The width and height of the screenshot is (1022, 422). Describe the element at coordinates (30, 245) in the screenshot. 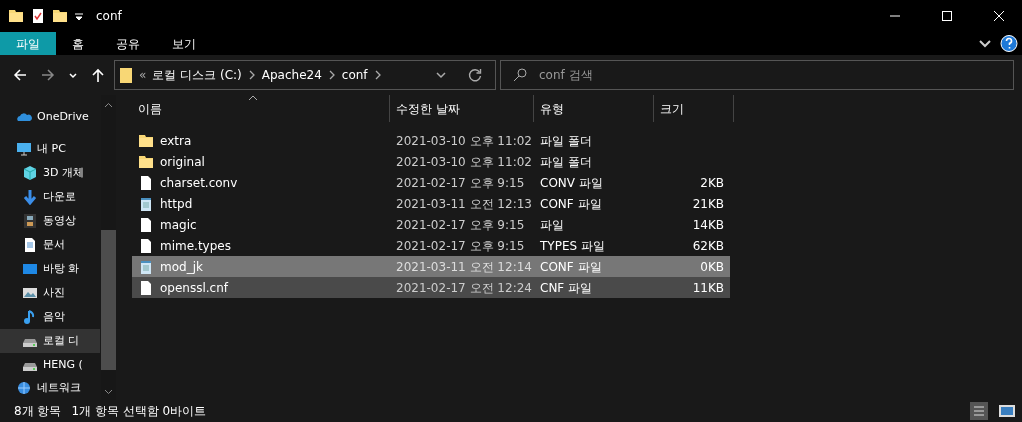

I see `document-icon` at that location.